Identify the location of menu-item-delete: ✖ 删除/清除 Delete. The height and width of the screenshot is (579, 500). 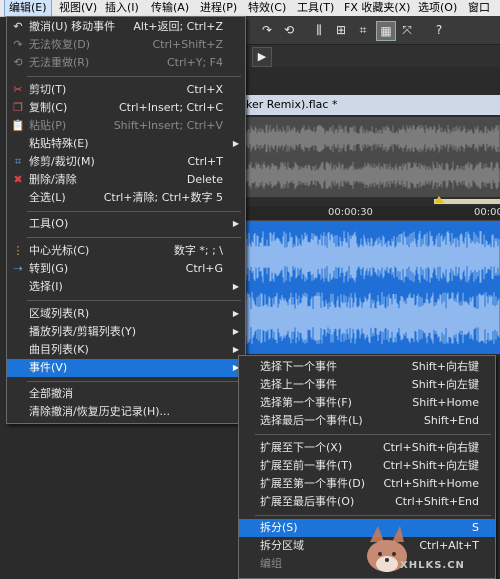
(126, 180).